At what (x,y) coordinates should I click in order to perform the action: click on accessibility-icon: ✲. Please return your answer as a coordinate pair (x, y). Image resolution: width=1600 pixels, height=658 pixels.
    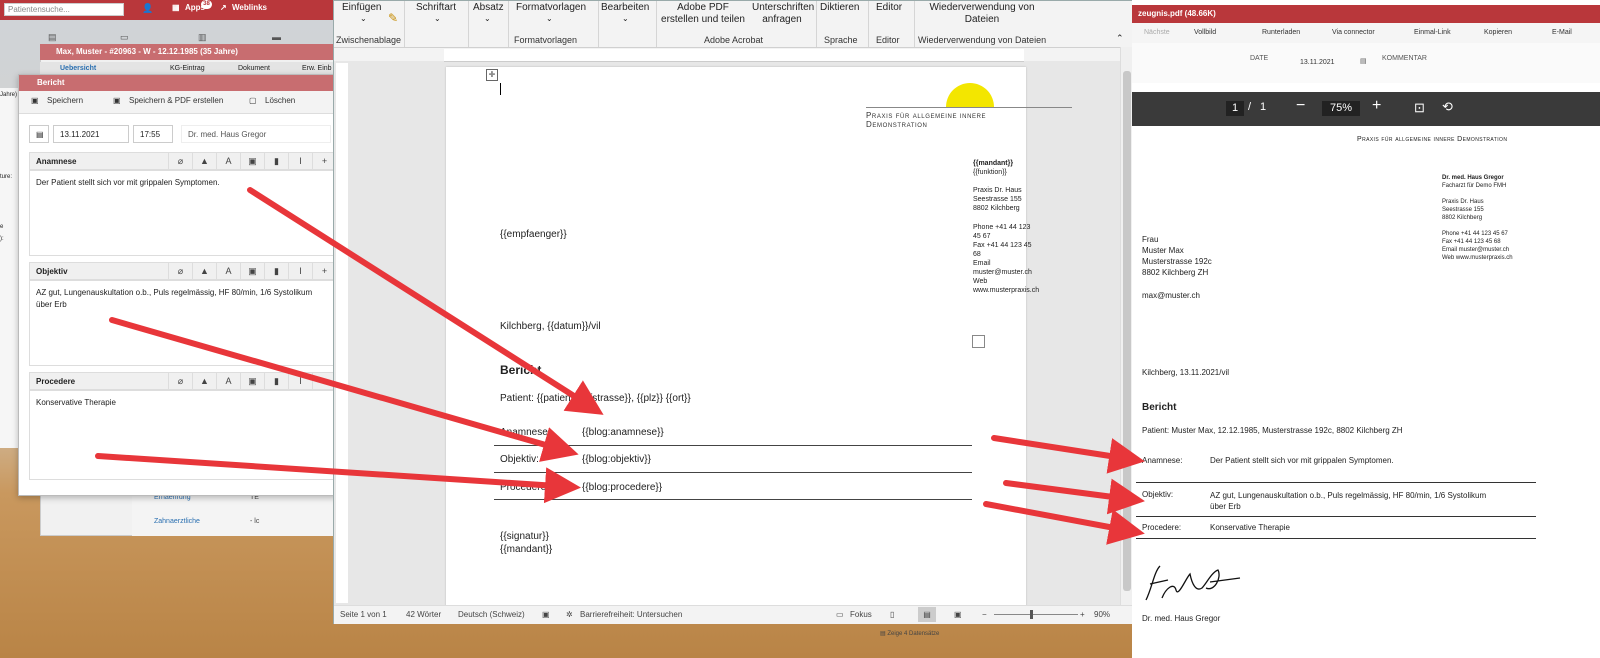
    Looking at the image, I should click on (569, 614).